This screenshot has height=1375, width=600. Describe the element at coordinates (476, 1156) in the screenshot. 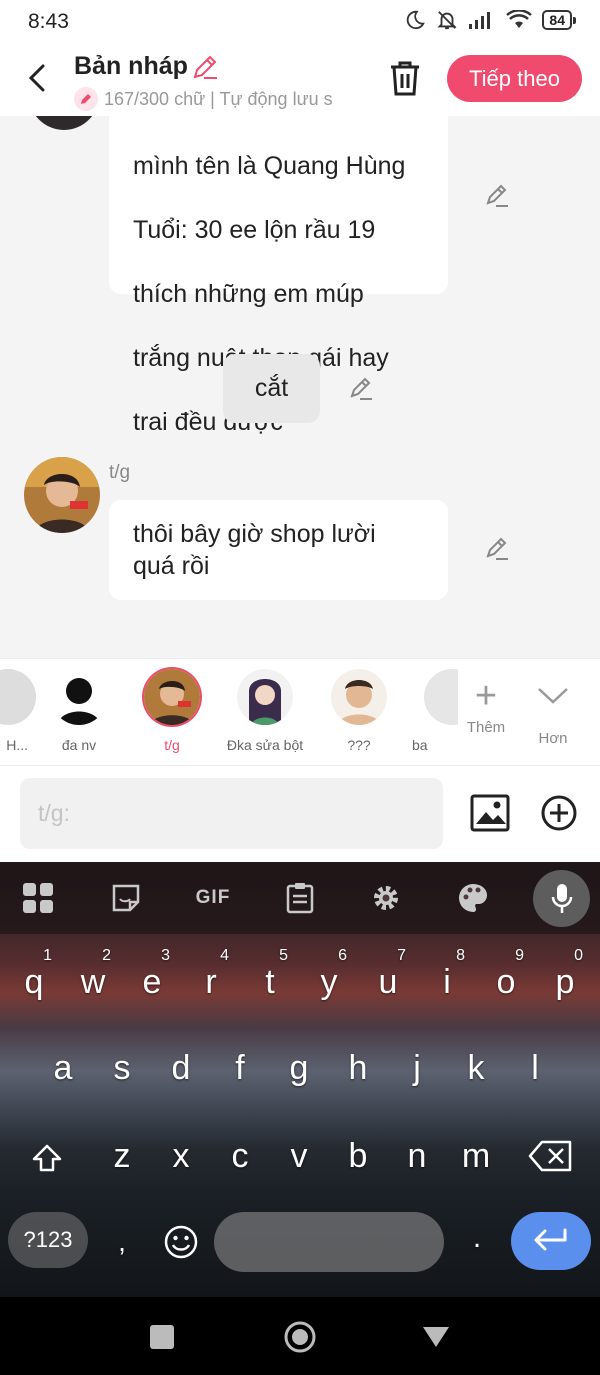

I see `key-m: m` at that location.